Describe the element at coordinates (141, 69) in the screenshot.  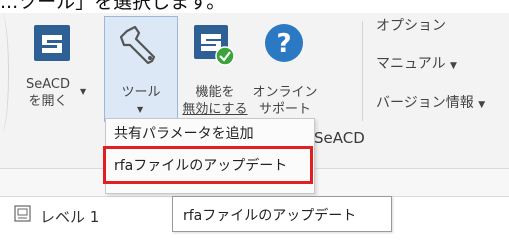
I see `tool-button: ツール ▼` at that location.